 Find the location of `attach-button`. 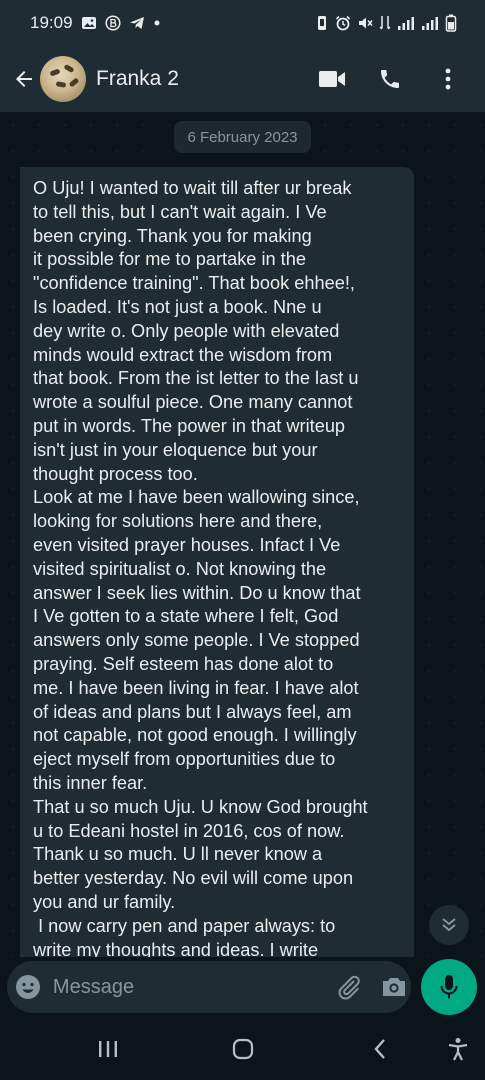

attach-button is located at coordinates (349, 987).